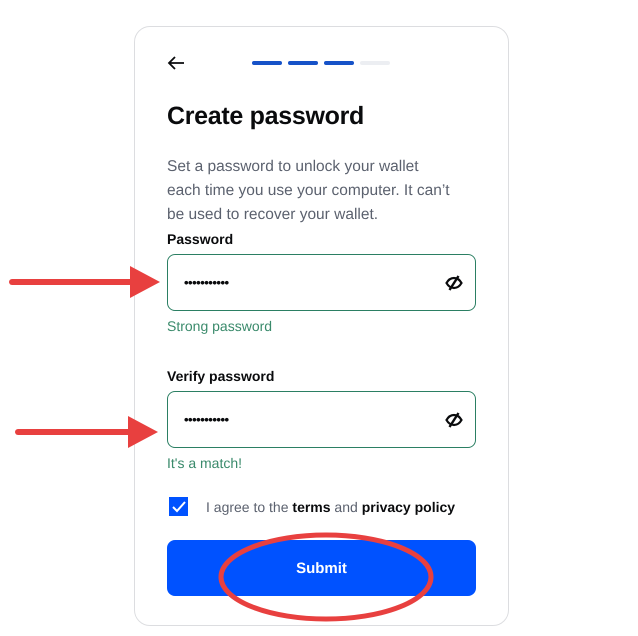 Image resolution: width=638 pixels, height=636 pixels. I want to click on agree-checkbox, so click(178, 506).